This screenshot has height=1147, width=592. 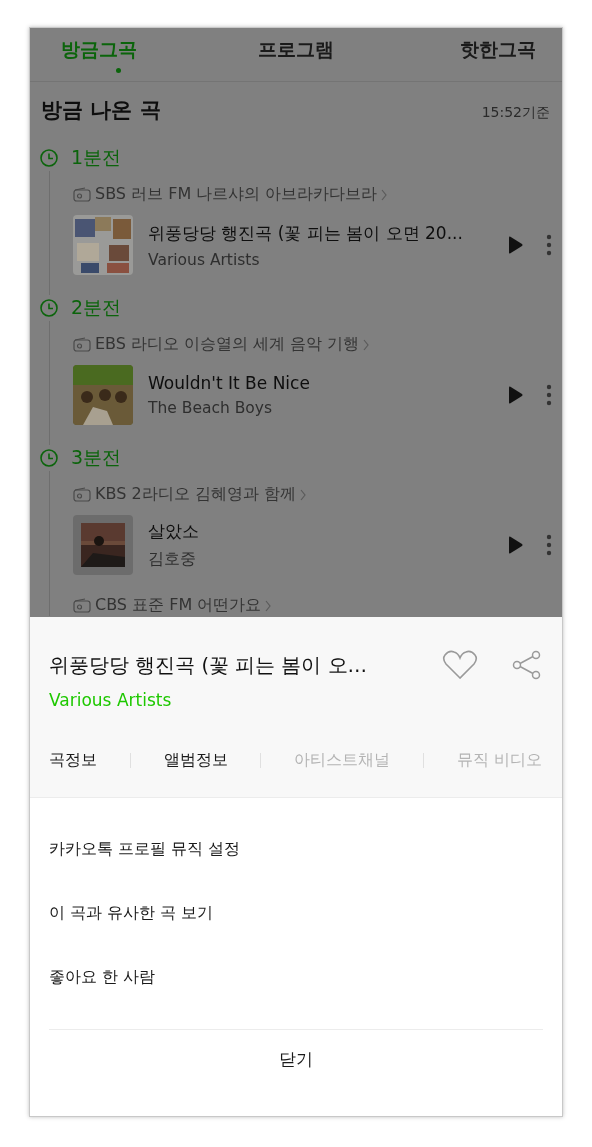 I want to click on info-link: 앨범정보, so click(x=195, y=760).